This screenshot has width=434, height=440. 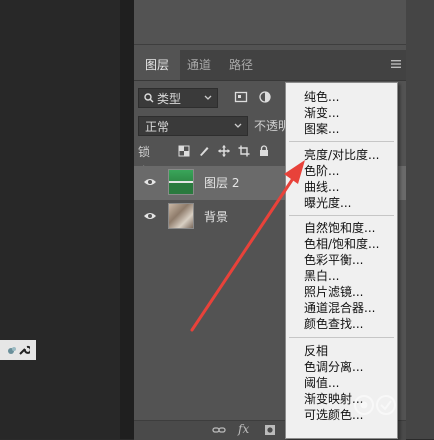 I want to click on annotation-arrow, so click(x=247, y=246).